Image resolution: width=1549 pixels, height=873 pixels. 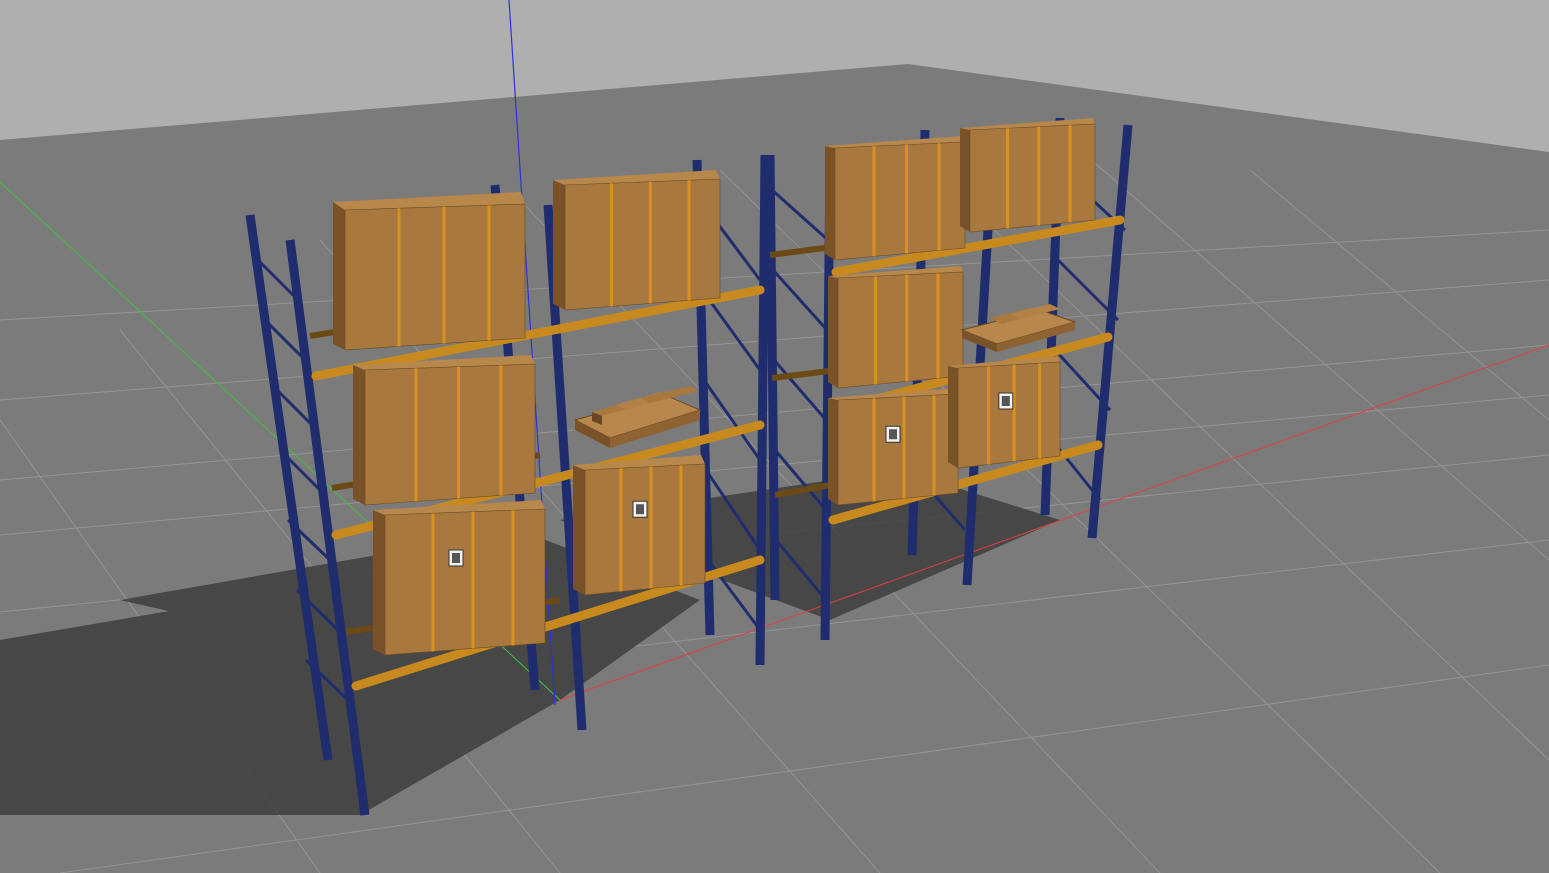 I want to click on box-right-top-1-side, so click(x=830, y=203).